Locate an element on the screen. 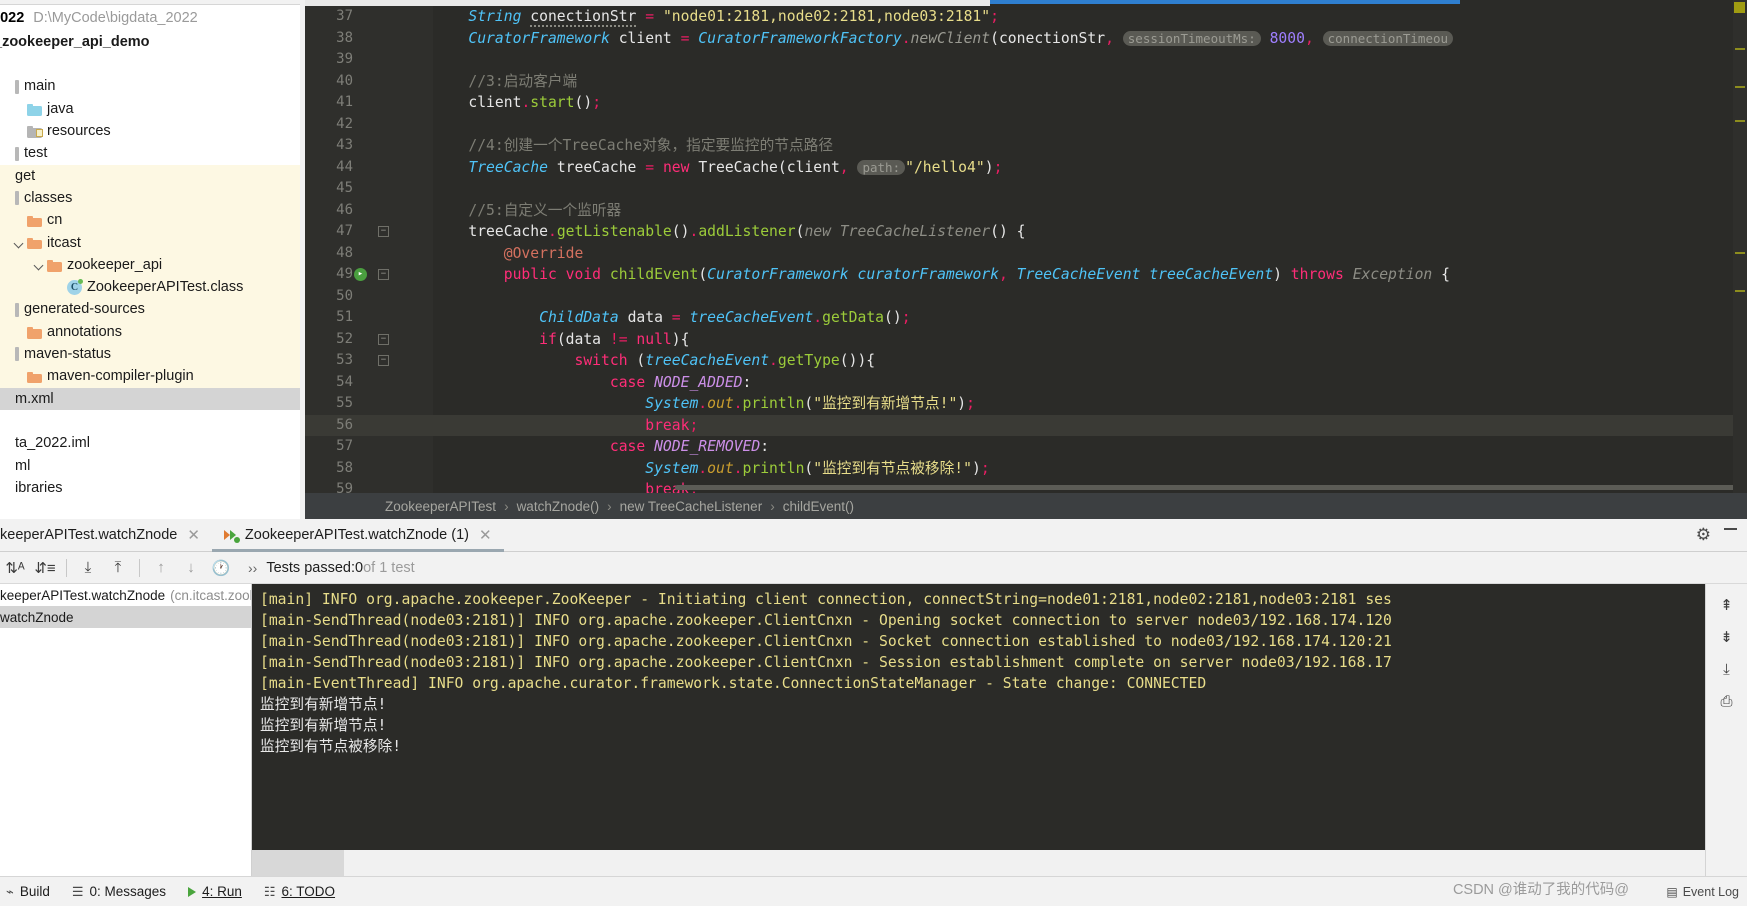  project-root-row: 2022 D:\MyCode\bigdata_2022 is located at coordinates (152, 18).